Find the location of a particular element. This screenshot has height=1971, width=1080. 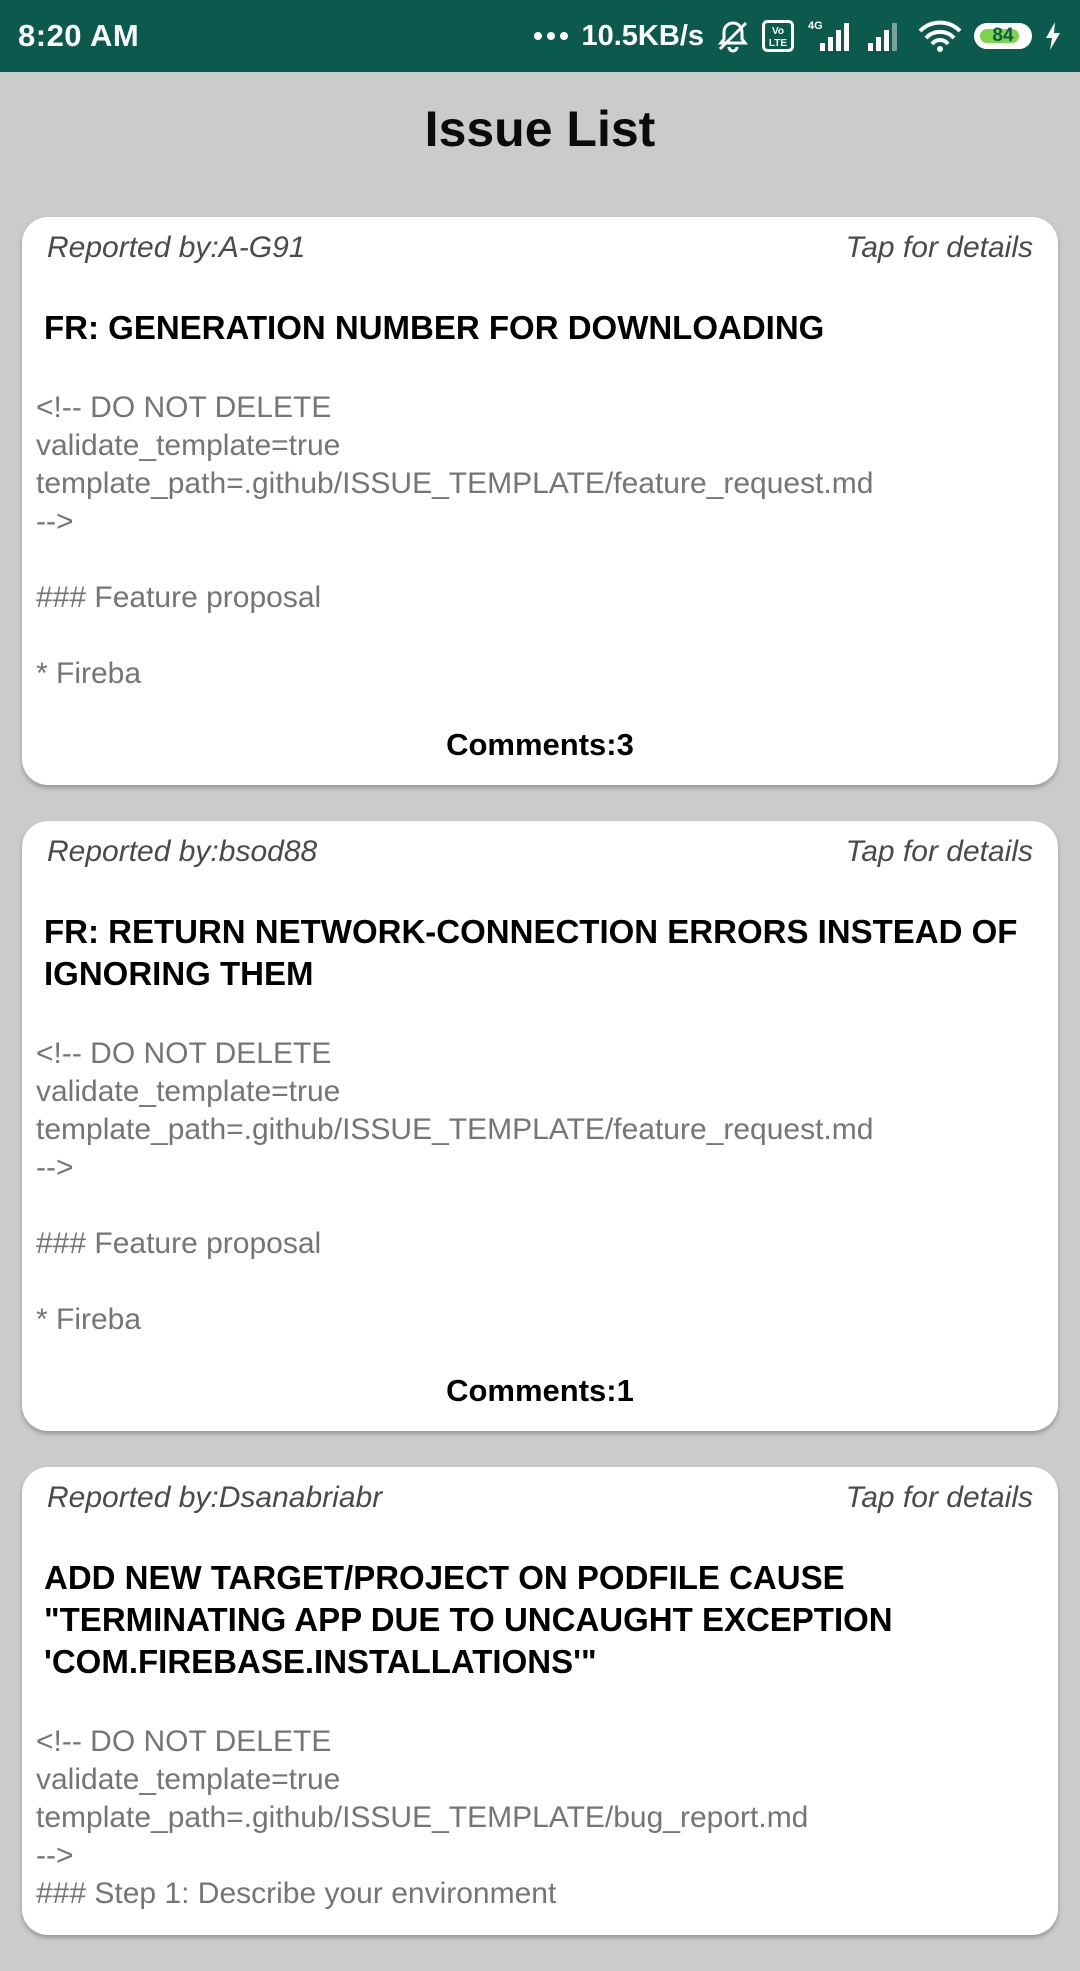

status-bar: 8:20 AM 10.5KB/s Vo LTE 4G 84 is located at coordinates (540, 36).